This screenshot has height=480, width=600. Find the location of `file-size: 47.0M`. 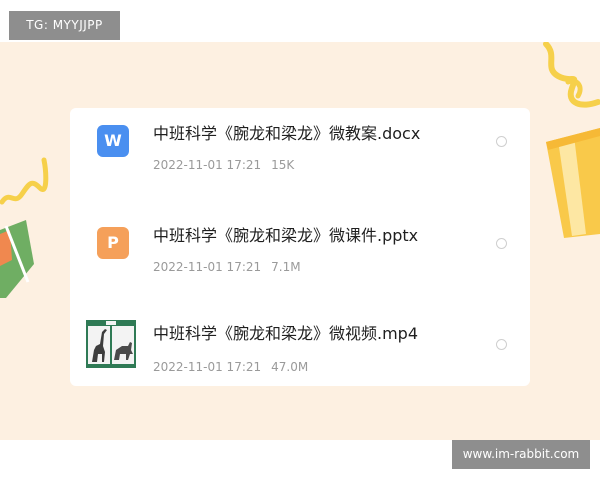

file-size: 47.0M is located at coordinates (290, 367).